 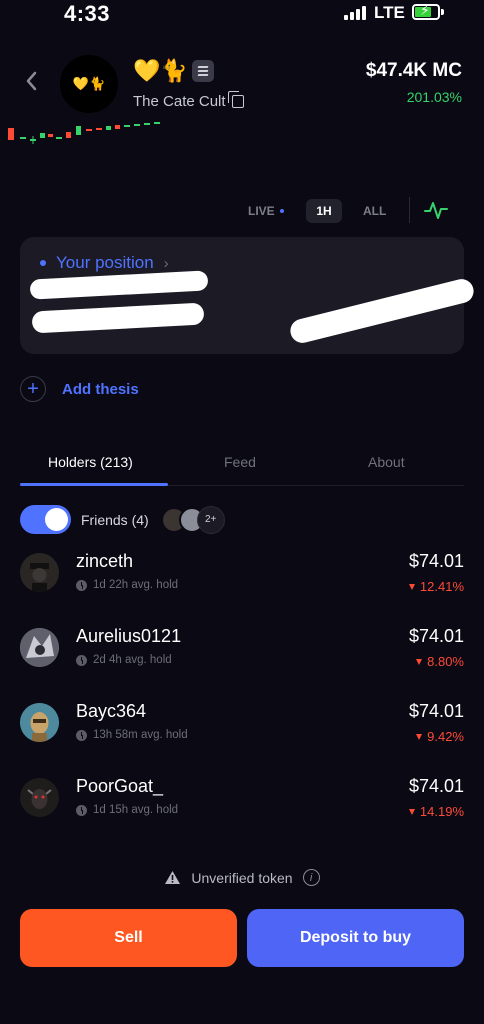 What do you see at coordinates (203, 71) in the screenshot?
I see `solana-icon` at bounding box center [203, 71].